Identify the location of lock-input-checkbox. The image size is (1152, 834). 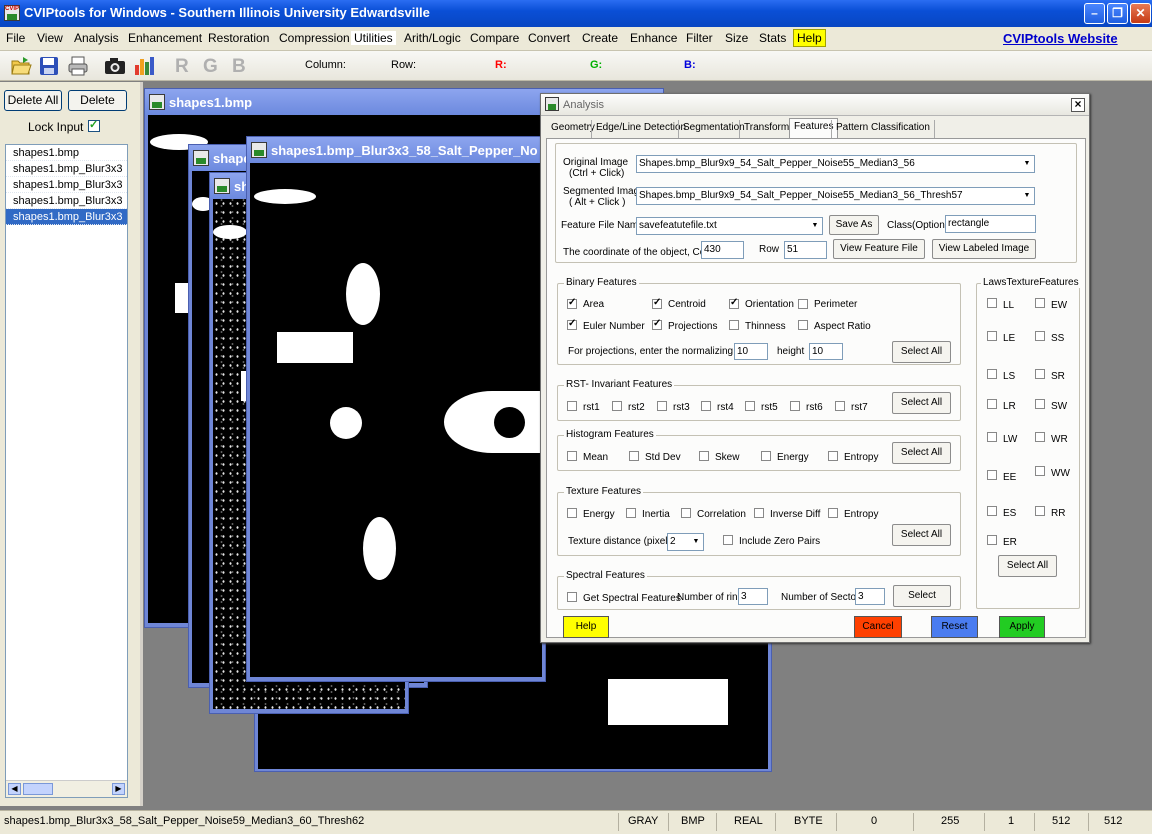
(94, 125).